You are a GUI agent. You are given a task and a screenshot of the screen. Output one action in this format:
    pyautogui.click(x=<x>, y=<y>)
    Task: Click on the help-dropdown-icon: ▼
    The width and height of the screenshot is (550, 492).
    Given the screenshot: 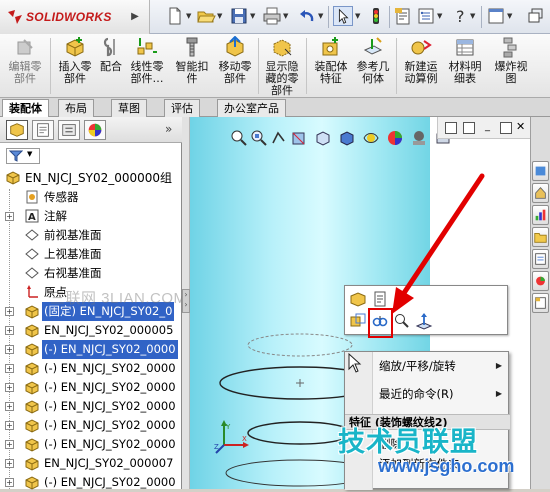 What is the action you would take?
    pyautogui.click(x=474, y=16)
    